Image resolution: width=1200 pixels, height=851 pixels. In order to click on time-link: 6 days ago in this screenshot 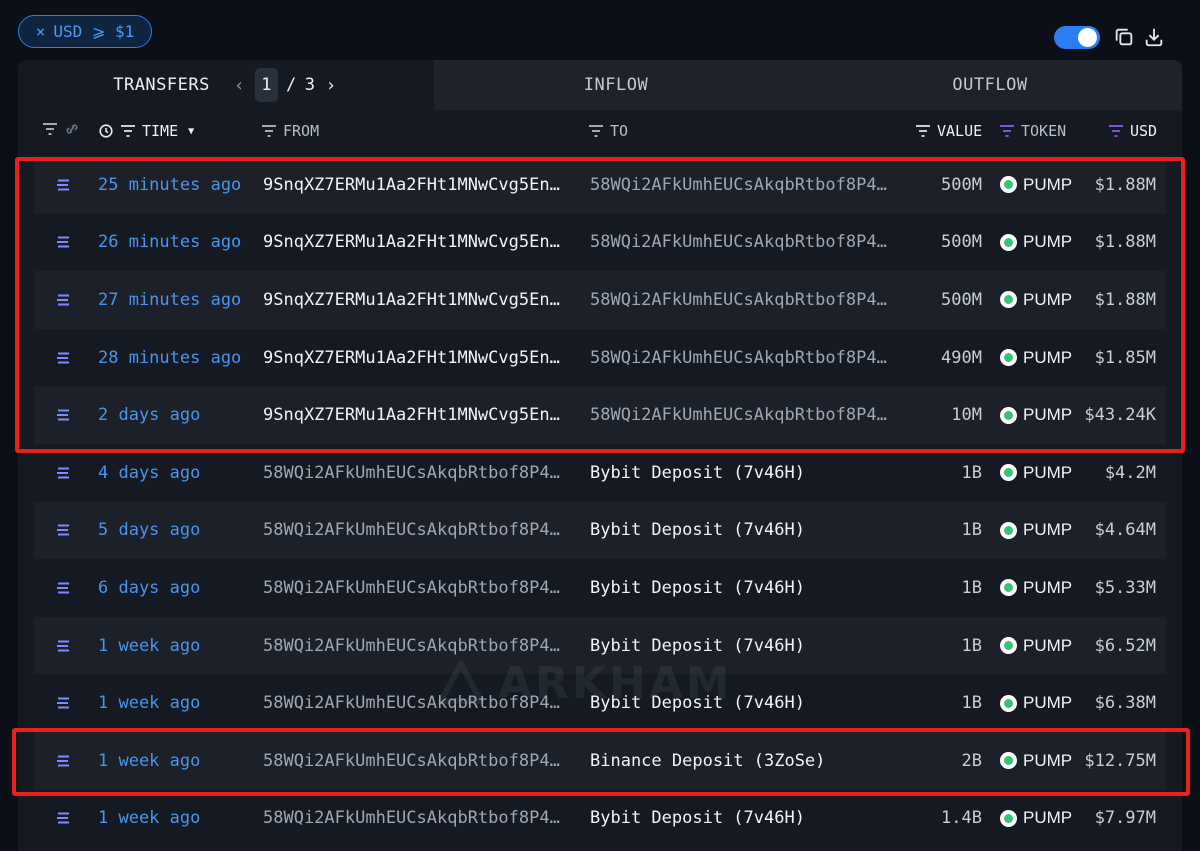, I will do `click(149, 588)`.